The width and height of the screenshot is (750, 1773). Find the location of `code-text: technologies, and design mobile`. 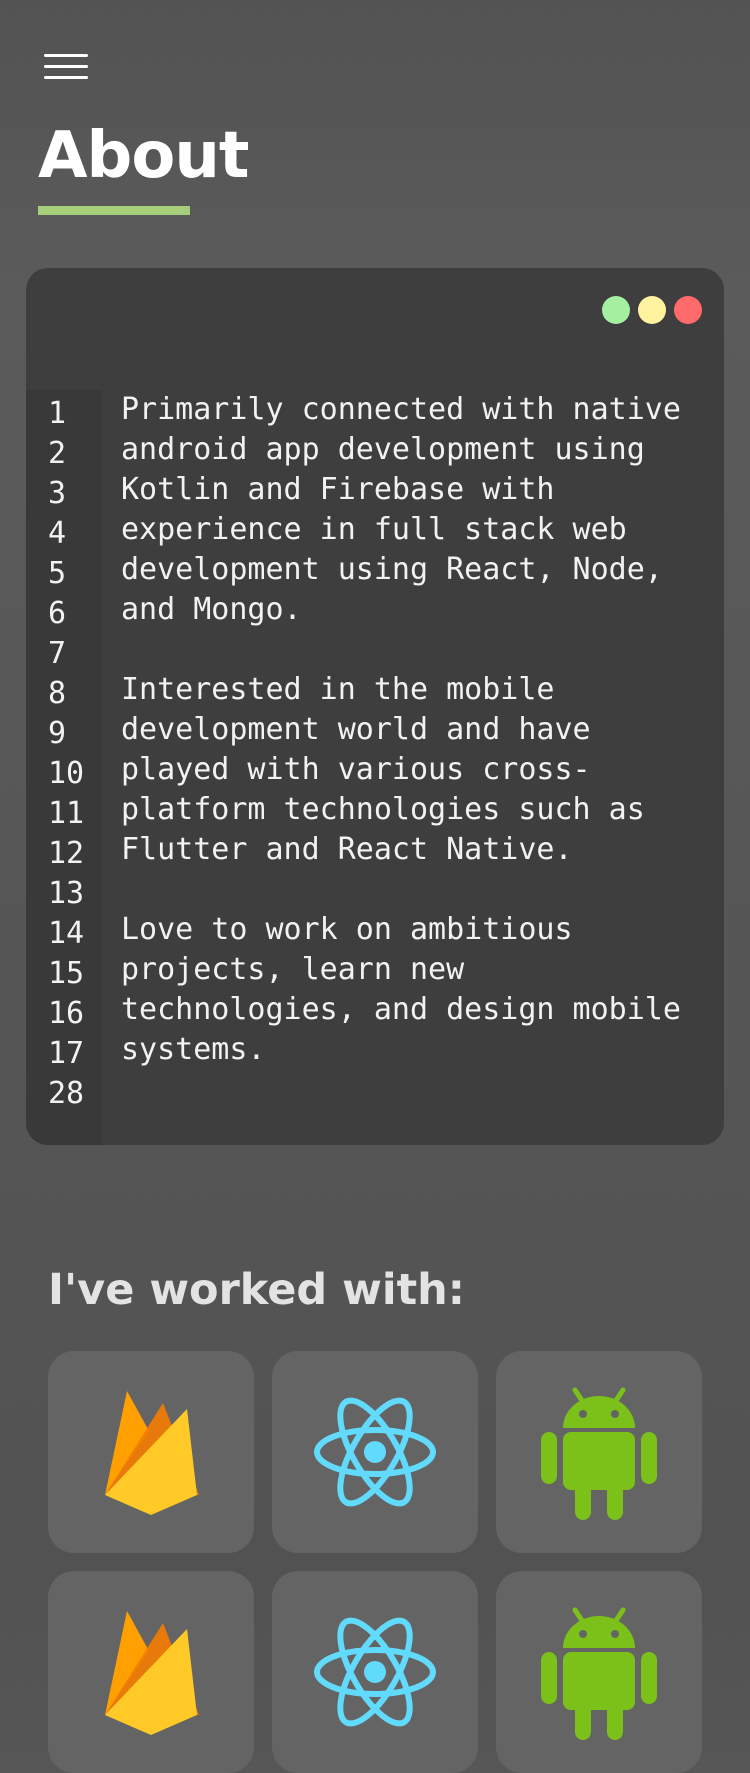

code-text: technologies, and design mobile is located at coordinates (401, 1009).